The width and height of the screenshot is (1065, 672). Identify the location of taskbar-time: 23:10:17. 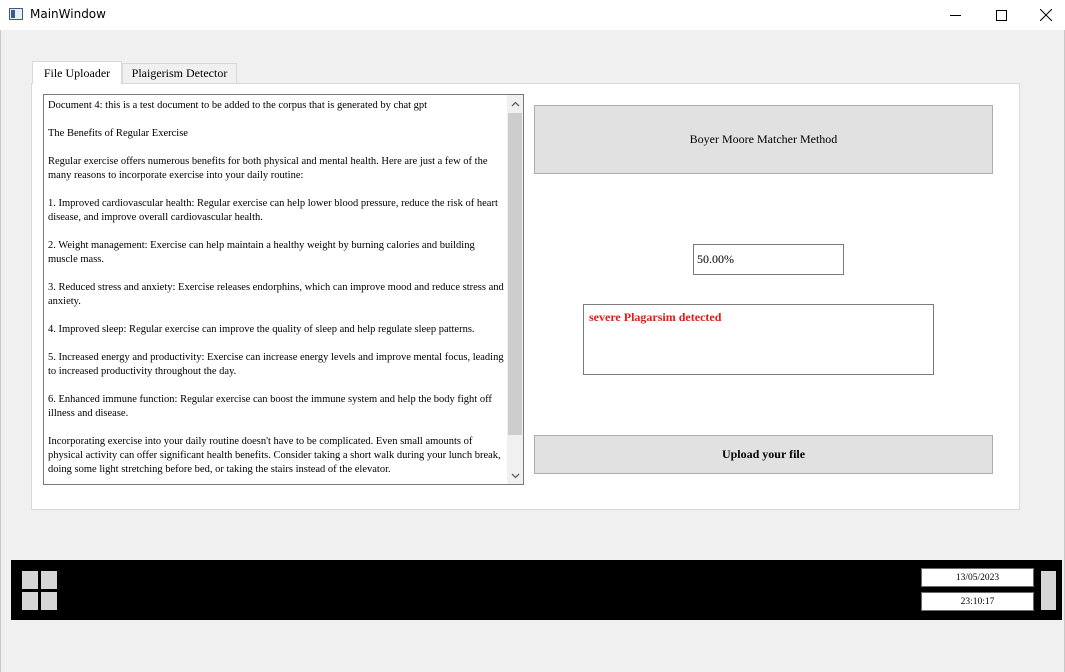
(977, 601).